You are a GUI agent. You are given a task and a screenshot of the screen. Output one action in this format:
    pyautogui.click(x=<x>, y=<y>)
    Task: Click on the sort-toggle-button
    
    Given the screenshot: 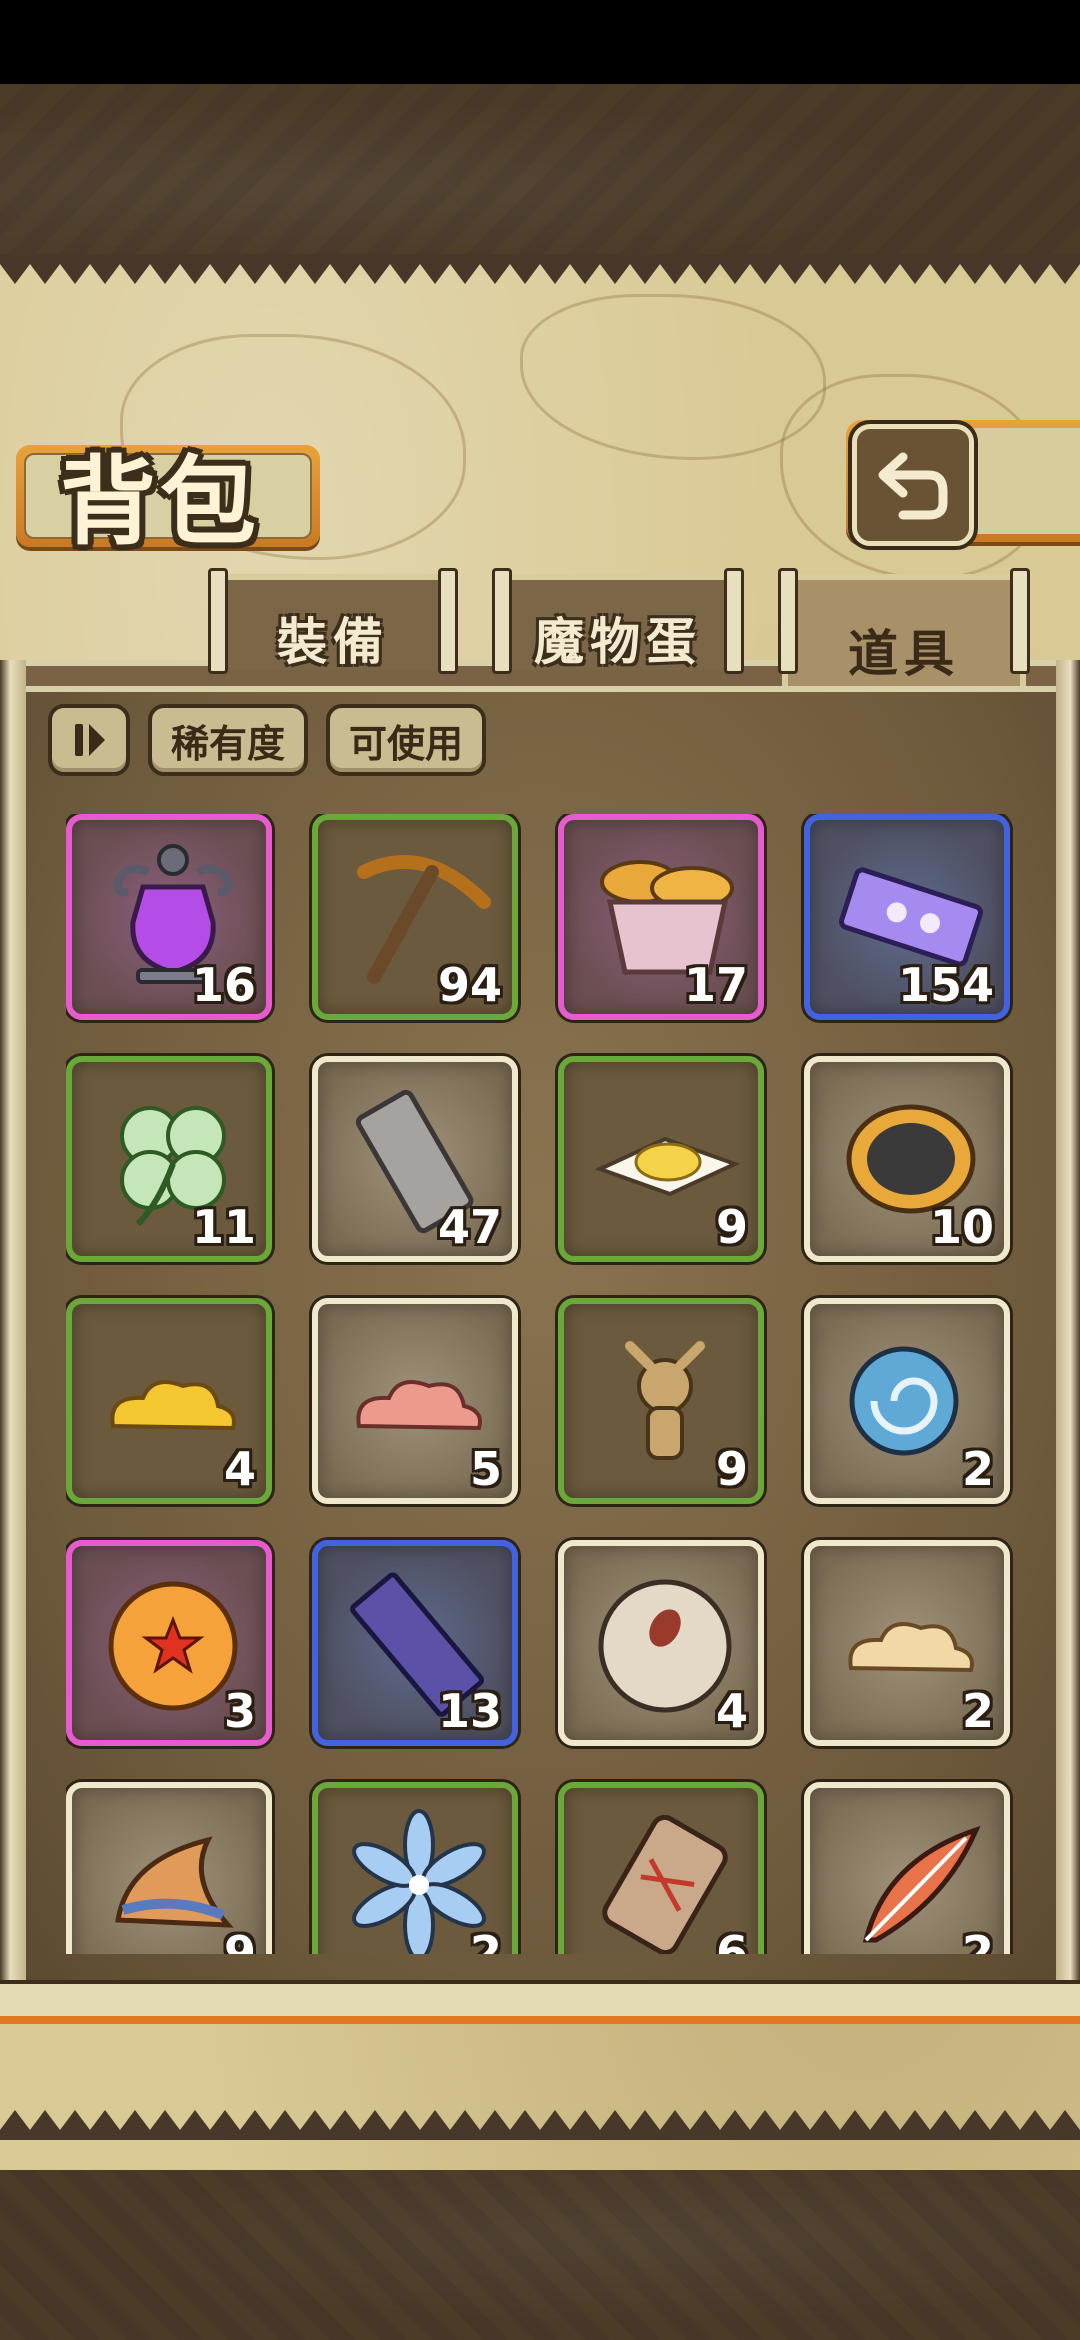 What is the action you would take?
    pyautogui.click(x=89, y=740)
    